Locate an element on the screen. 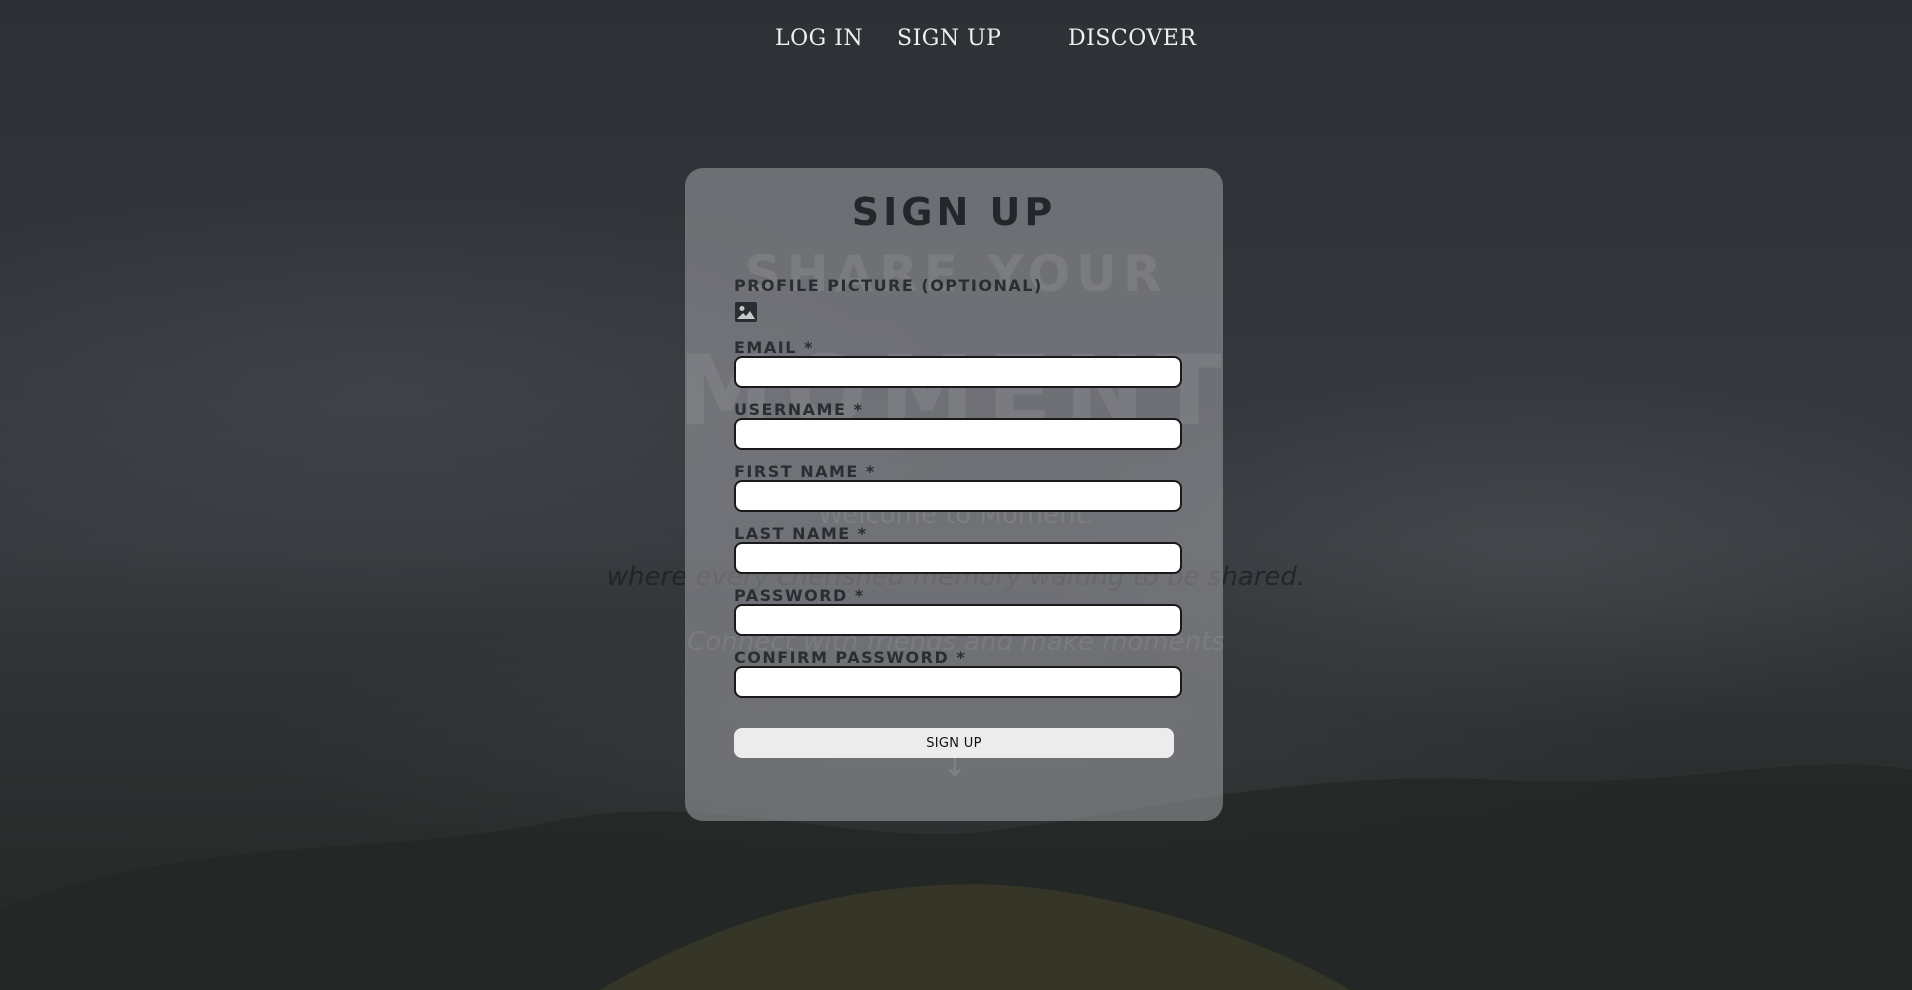 Image resolution: width=1912 pixels, height=990 pixels. username-field is located at coordinates (958, 434).